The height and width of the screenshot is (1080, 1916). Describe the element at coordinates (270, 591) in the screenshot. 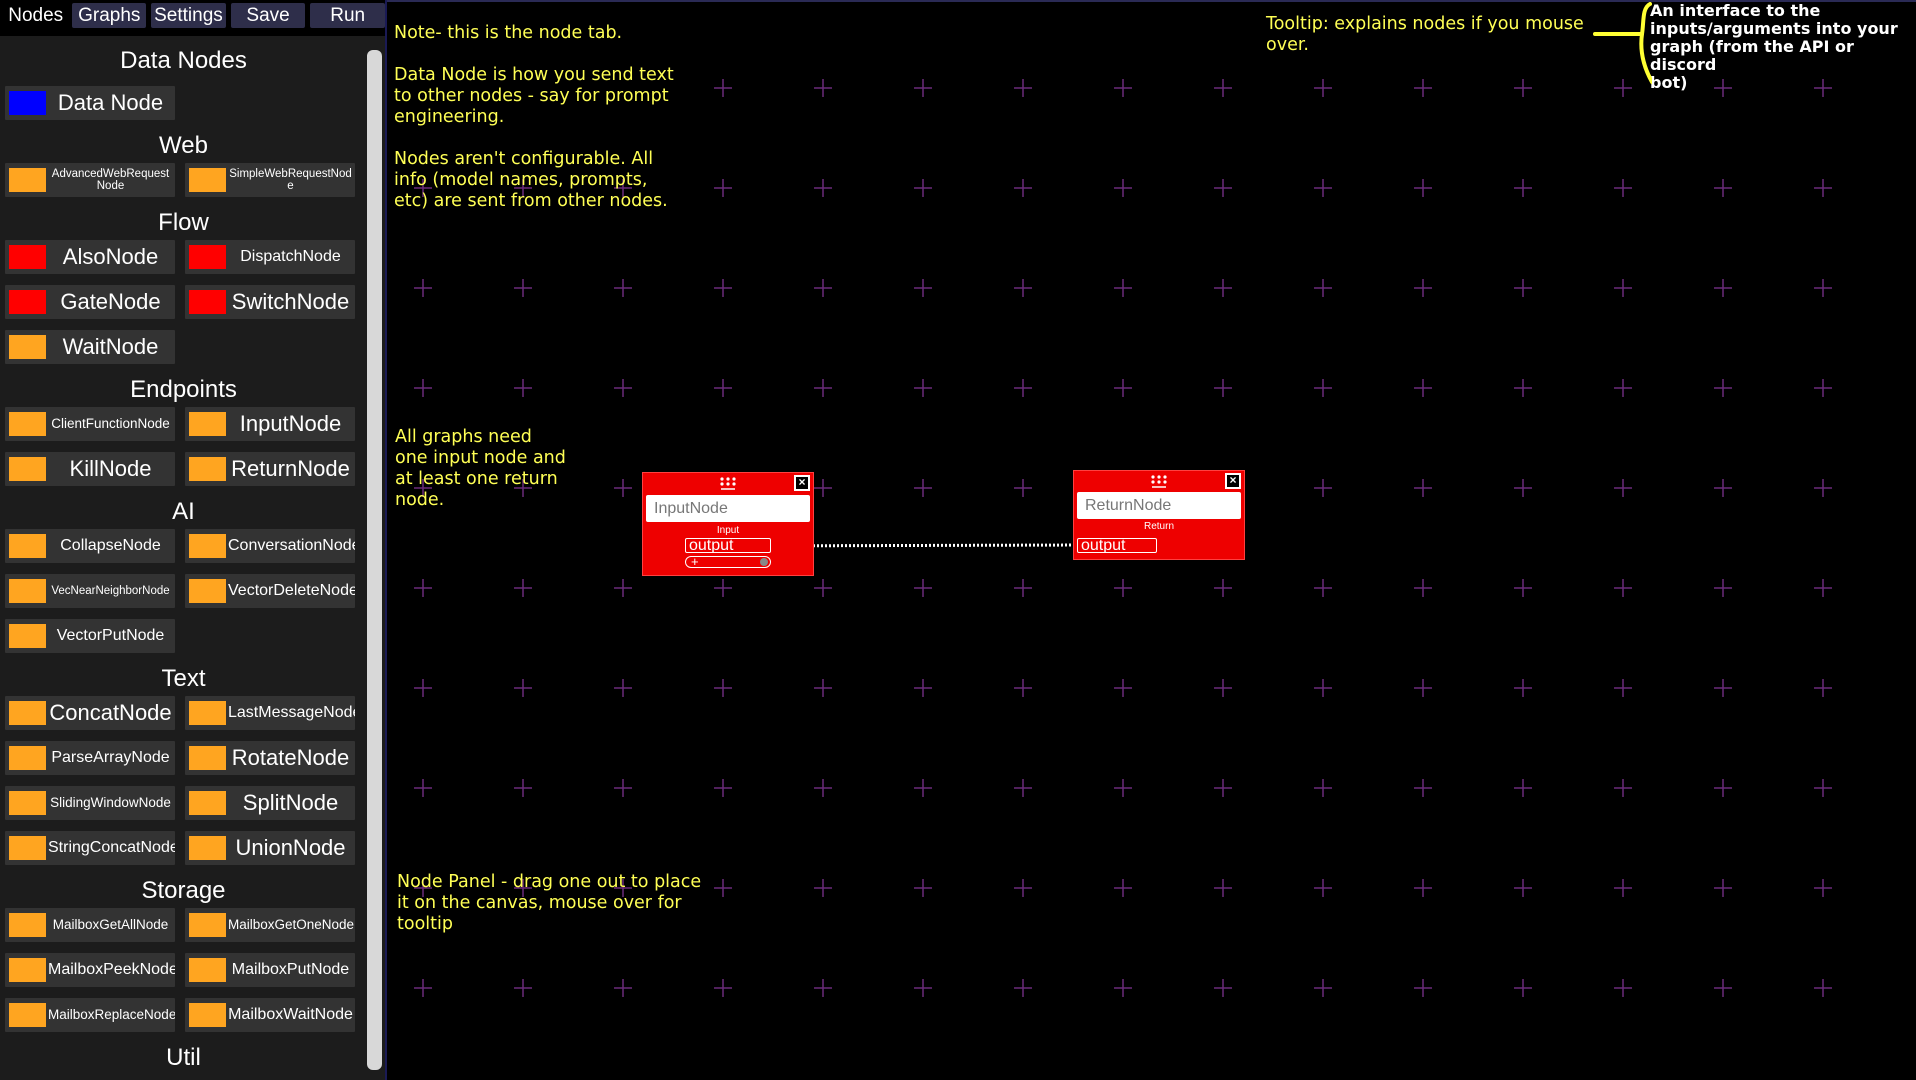

I see `node-button-vectordeletenode: VectorDeleteNode` at that location.